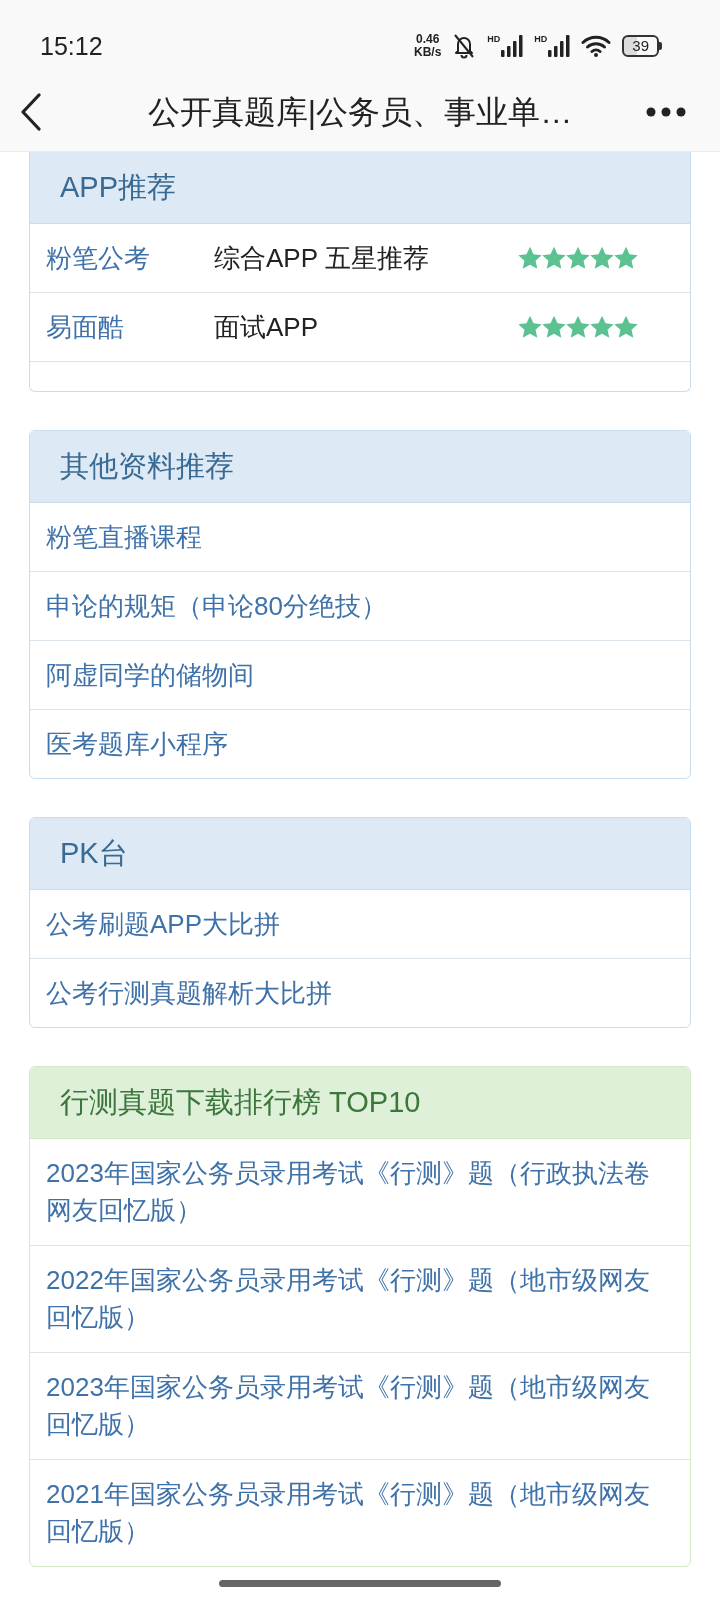 This screenshot has width=720, height=1600. I want to click on resource-link: 粉笔直播课程, so click(124, 537).